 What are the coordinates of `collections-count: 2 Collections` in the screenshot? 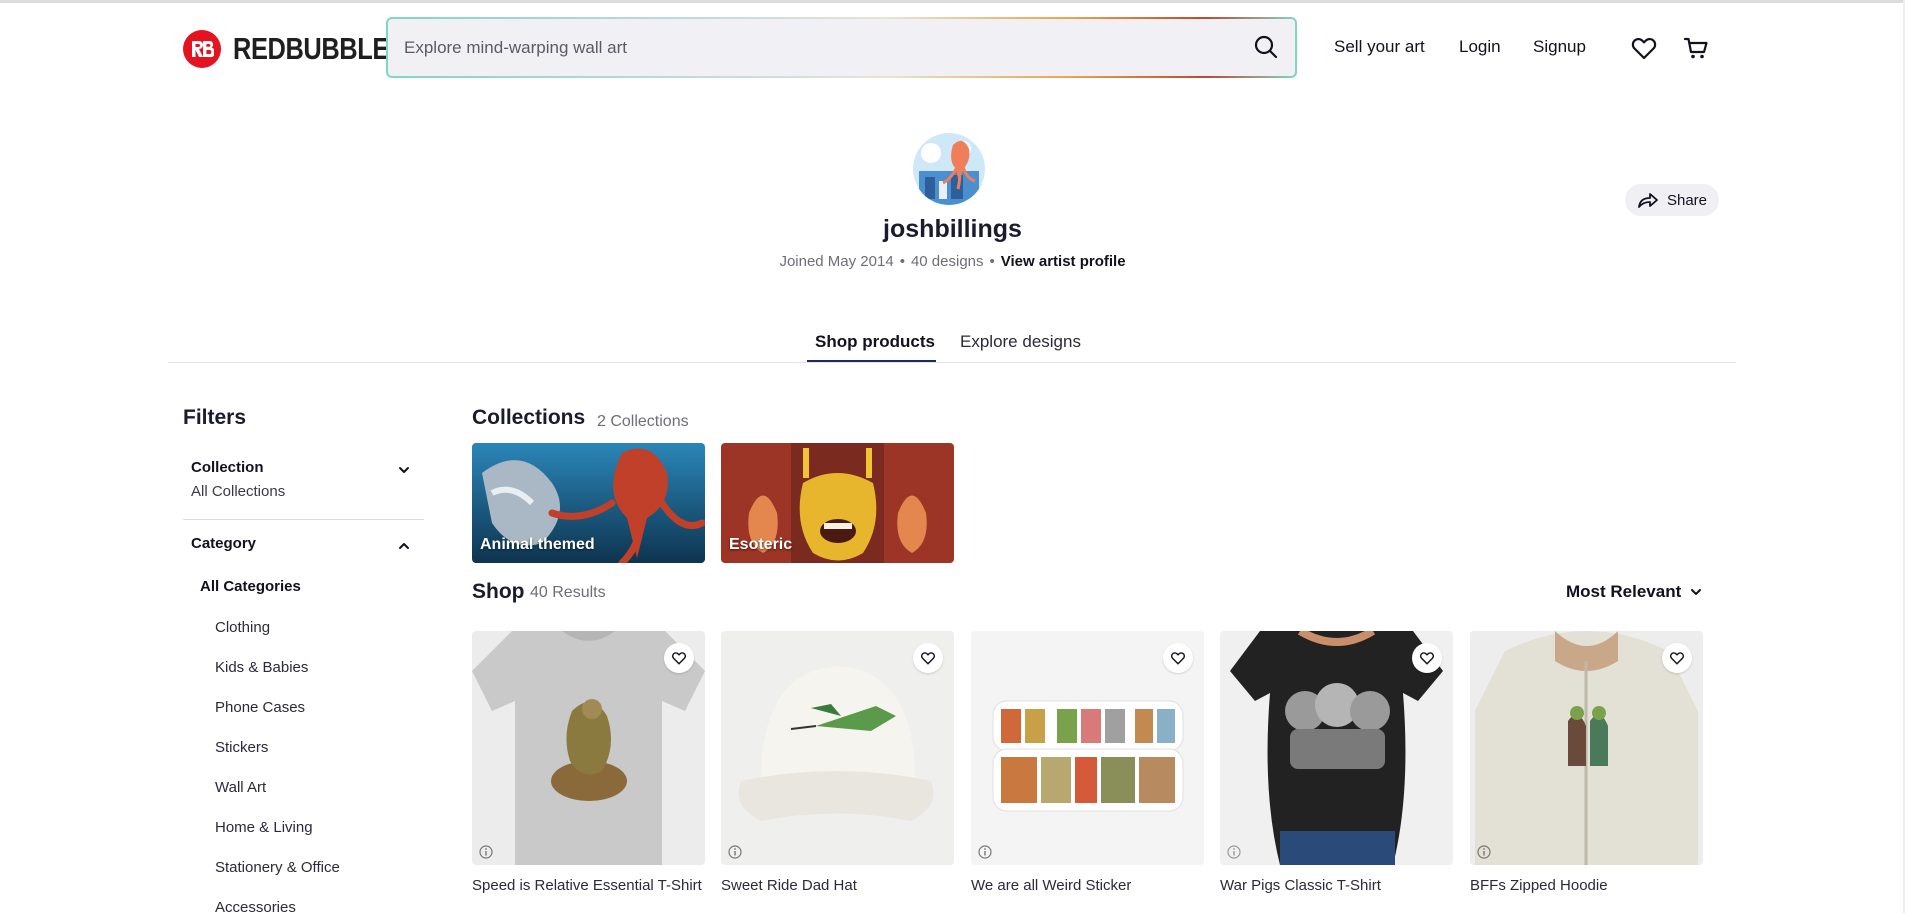 It's located at (643, 421).